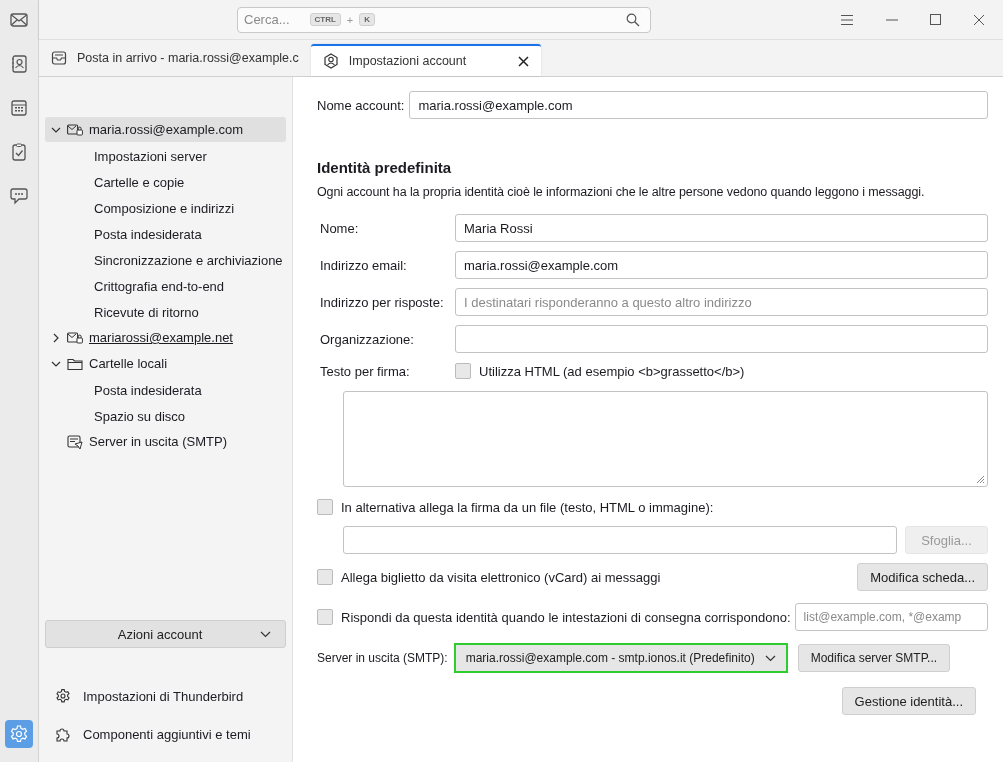 This screenshot has width=1003, height=762. What do you see at coordinates (165, 337) in the screenshot?
I see `tree-item: mariarossi@example.net` at bounding box center [165, 337].